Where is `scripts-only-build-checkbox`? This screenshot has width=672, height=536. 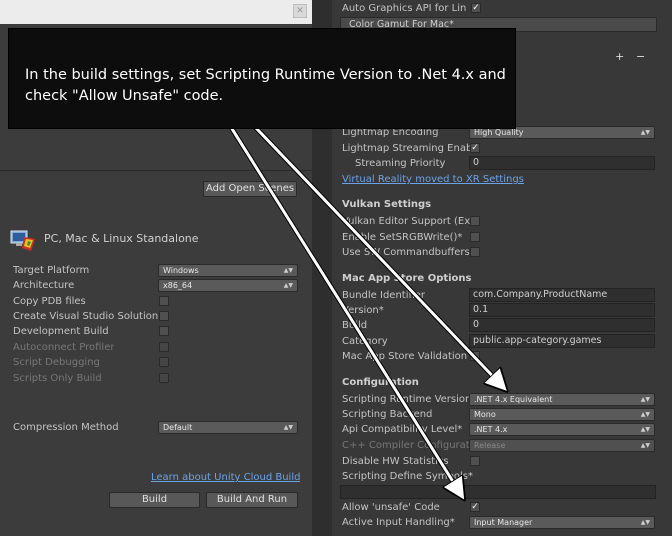 scripts-only-build-checkbox is located at coordinates (164, 378).